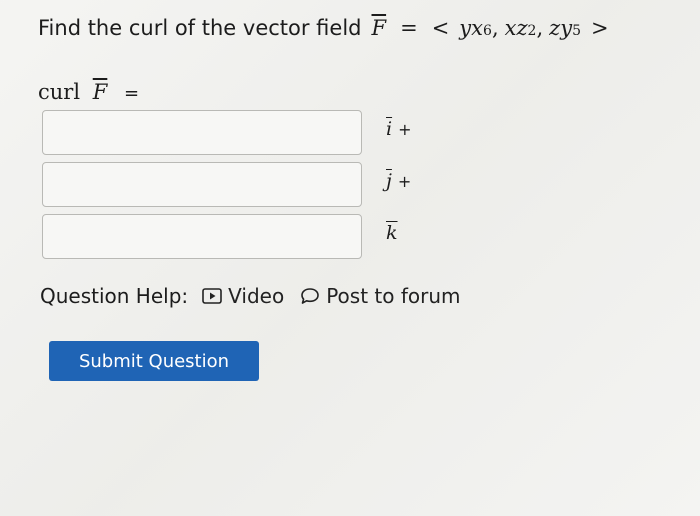 Image resolution: width=700 pixels, height=516 pixels. What do you see at coordinates (132, 93) in the screenshot?
I see `curl-equals: =` at bounding box center [132, 93].